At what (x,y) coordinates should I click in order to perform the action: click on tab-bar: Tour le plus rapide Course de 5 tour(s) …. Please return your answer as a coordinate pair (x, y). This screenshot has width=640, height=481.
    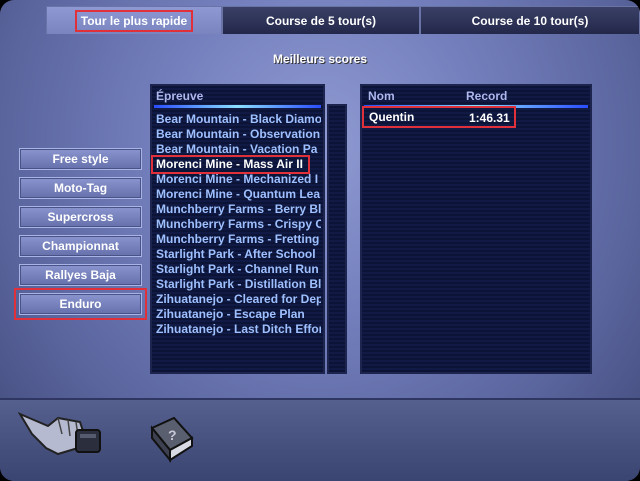
    Looking at the image, I should click on (320, 17).